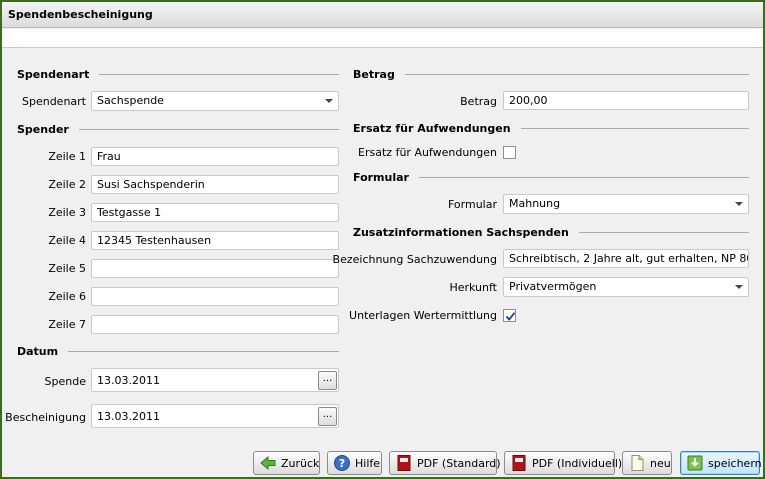 This screenshot has width=765, height=479. Describe the element at coordinates (65, 381) in the screenshot. I see `spende-date-label: Spende` at that location.